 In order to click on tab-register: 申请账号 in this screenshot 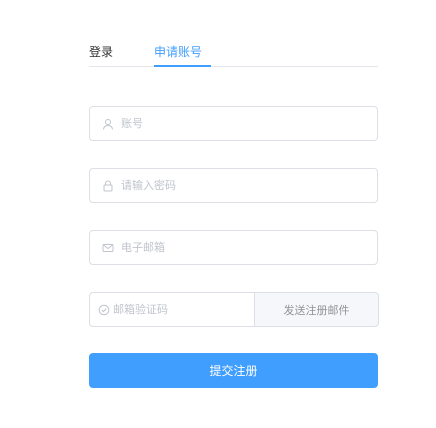, I will do `click(178, 51)`.